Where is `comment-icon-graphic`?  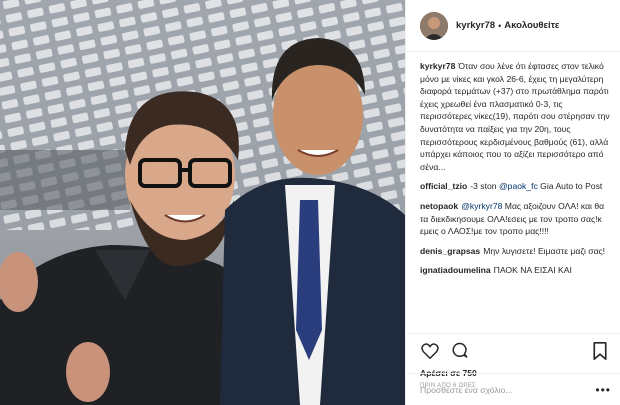 comment-icon-graphic is located at coordinates (460, 350).